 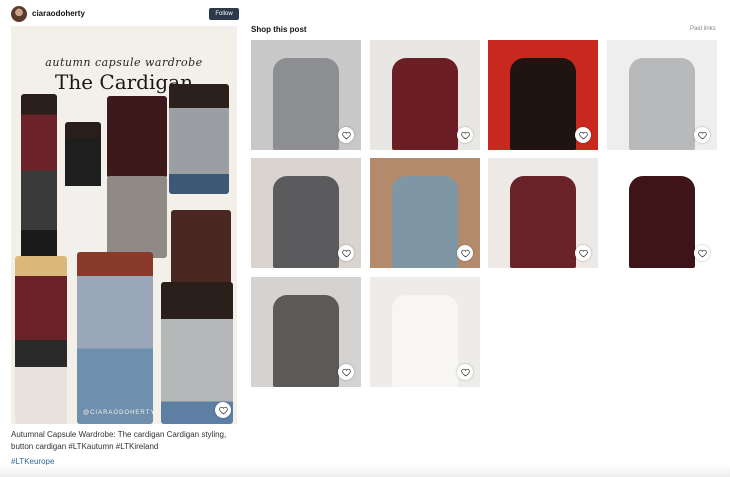 What do you see at coordinates (224, 14) in the screenshot?
I see `follow-button: Follow` at bounding box center [224, 14].